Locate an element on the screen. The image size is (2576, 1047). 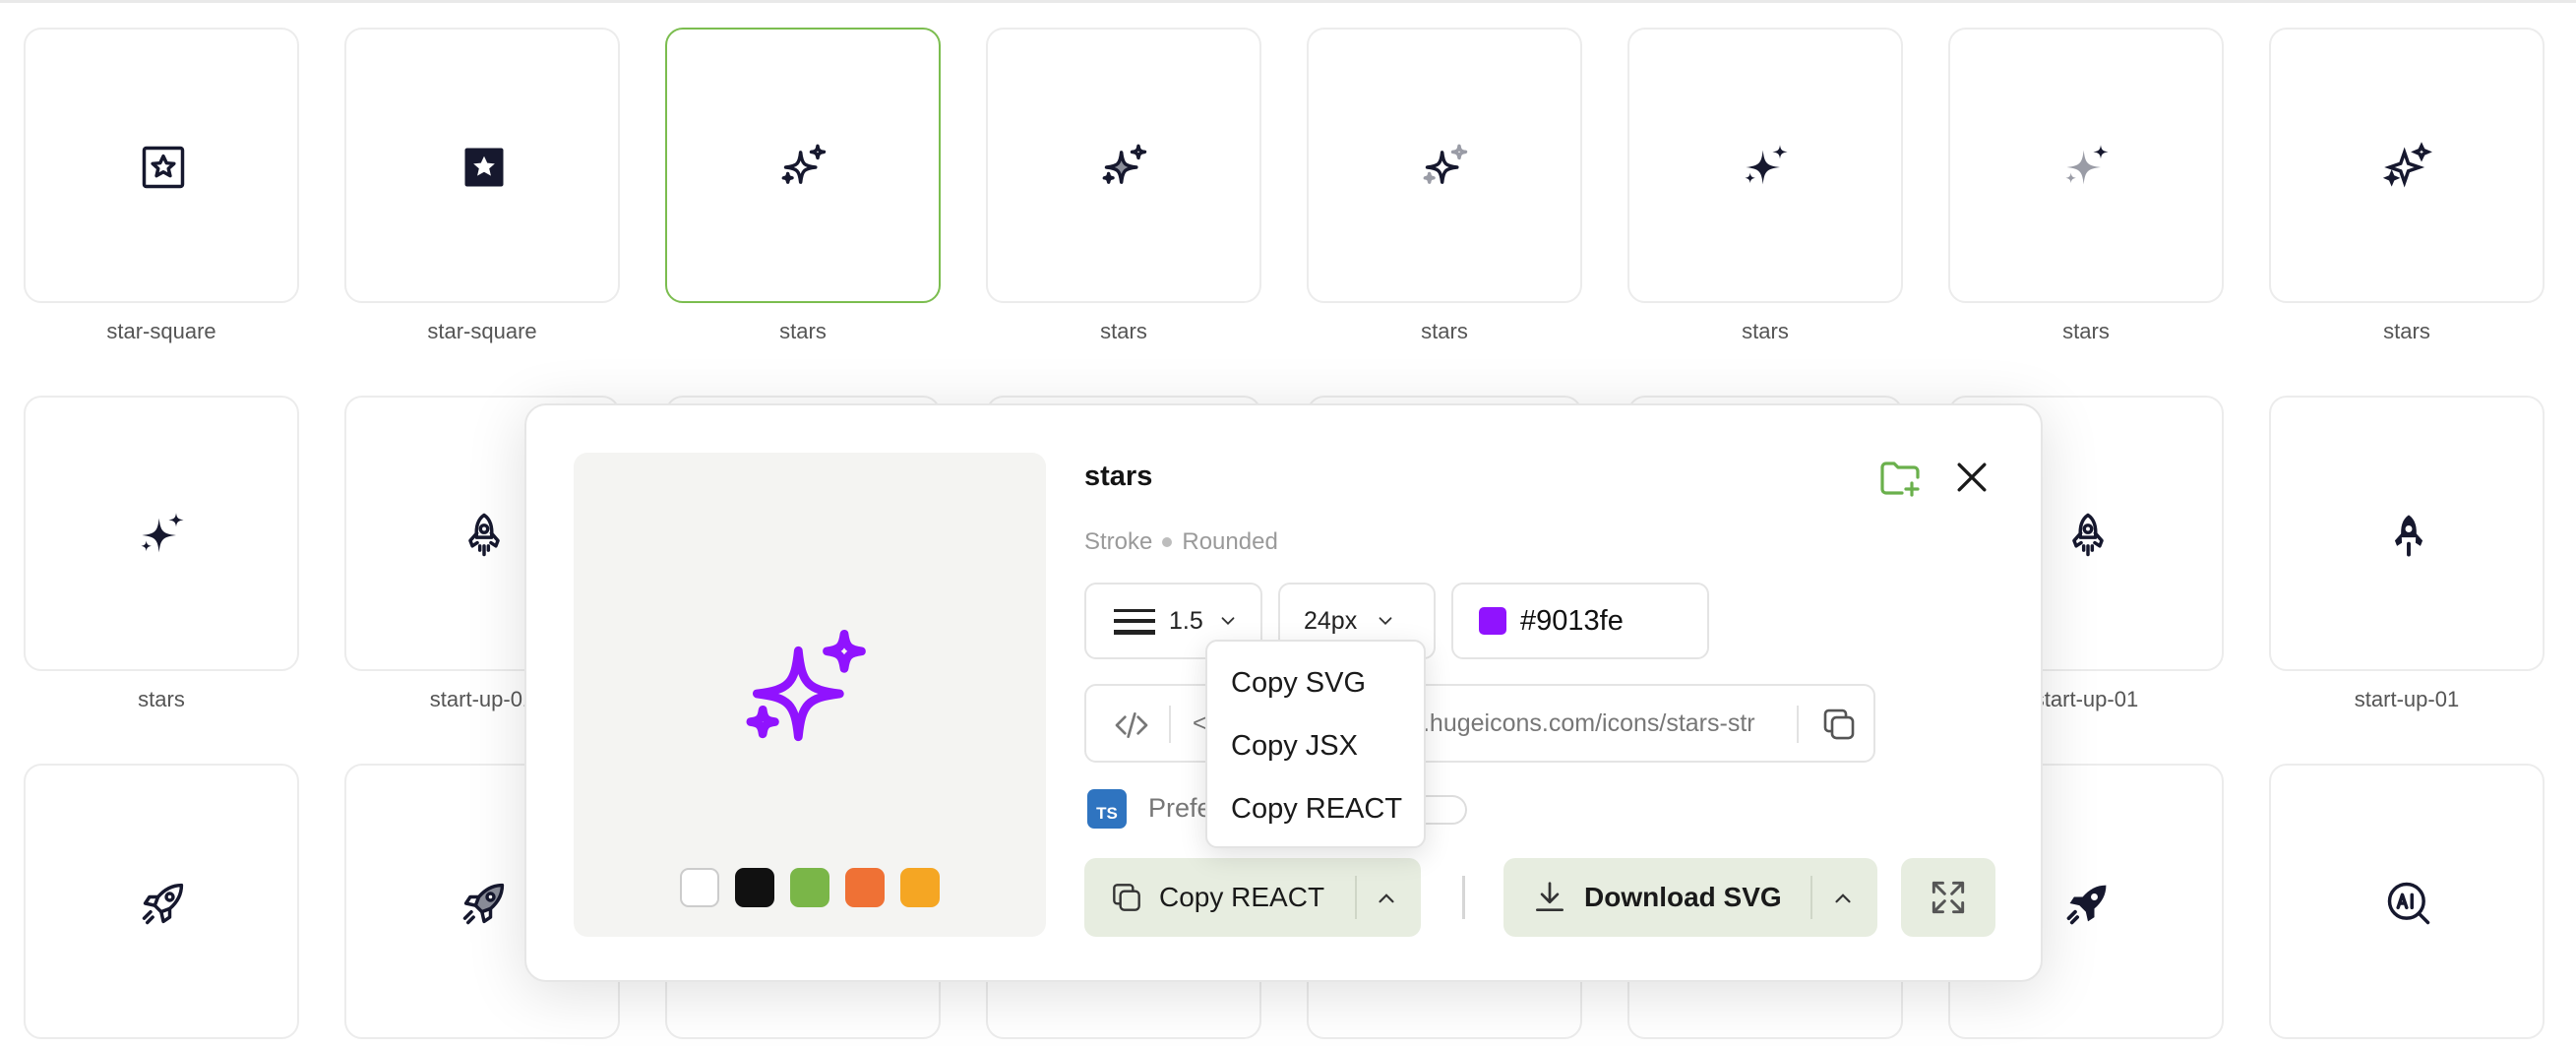
color-value: #9013fe is located at coordinates (1572, 620).